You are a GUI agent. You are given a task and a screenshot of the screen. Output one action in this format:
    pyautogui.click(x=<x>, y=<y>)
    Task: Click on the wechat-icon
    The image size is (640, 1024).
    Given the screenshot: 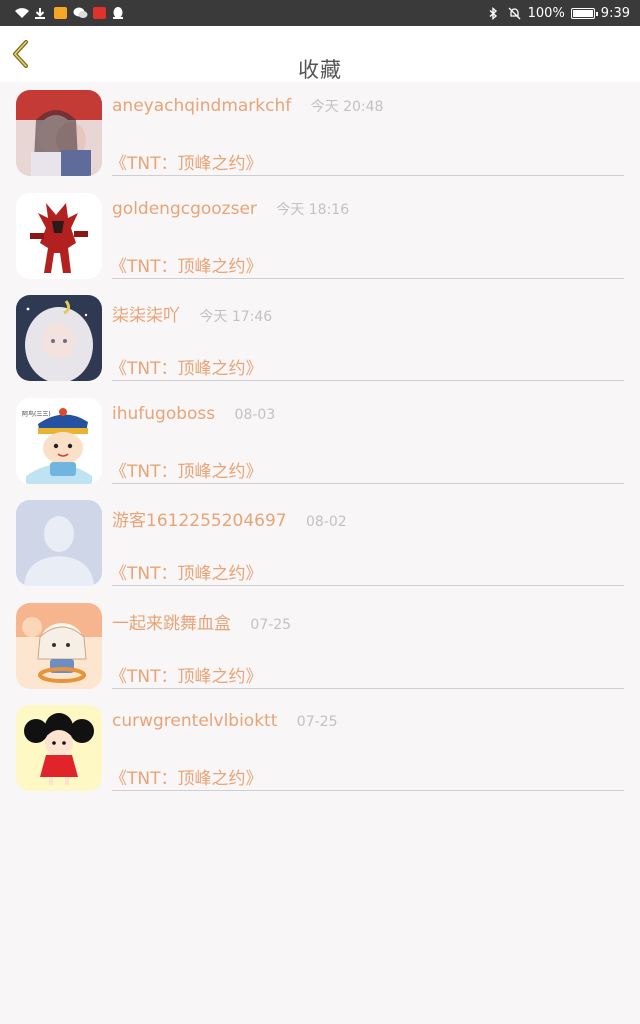 What is the action you would take?
    pyautogui.click(x=80, y=13)
    